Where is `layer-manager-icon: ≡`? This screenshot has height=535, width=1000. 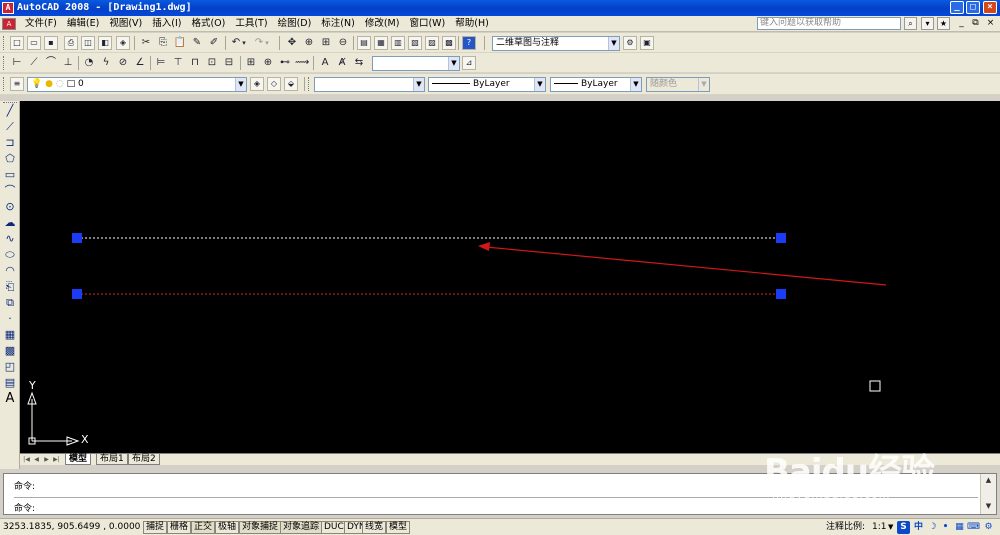
layer-manager-icon: ≡ is located at coordinates (17, 84).